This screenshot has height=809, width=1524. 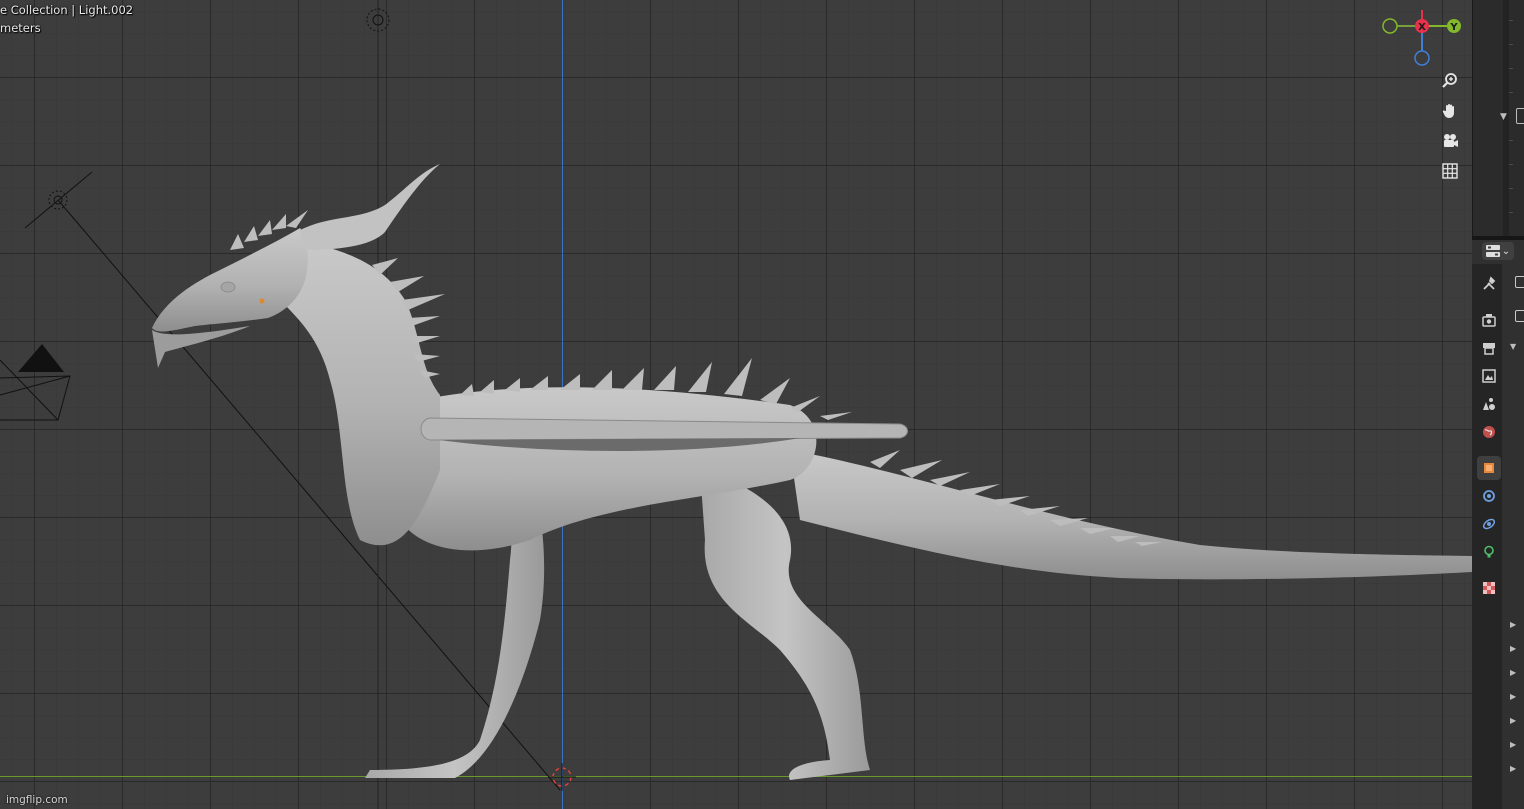 What do you see at coordinates (1492, 251) in the screenshot?
I see `properties-editor-icon` at bounding box center [1492, 251].